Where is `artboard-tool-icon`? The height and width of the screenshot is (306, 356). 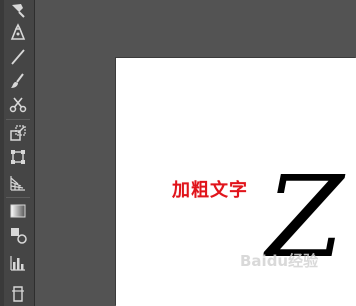 artboard-tool-icon is located at coordinates (18, 293).